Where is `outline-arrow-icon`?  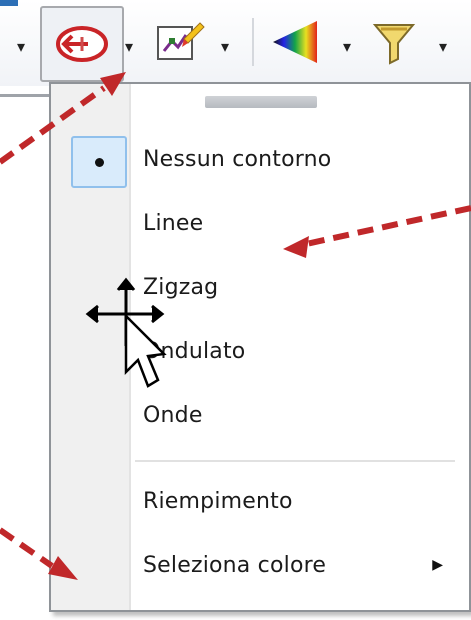
outline-arrow-icon is located at coordinates (82, 44).